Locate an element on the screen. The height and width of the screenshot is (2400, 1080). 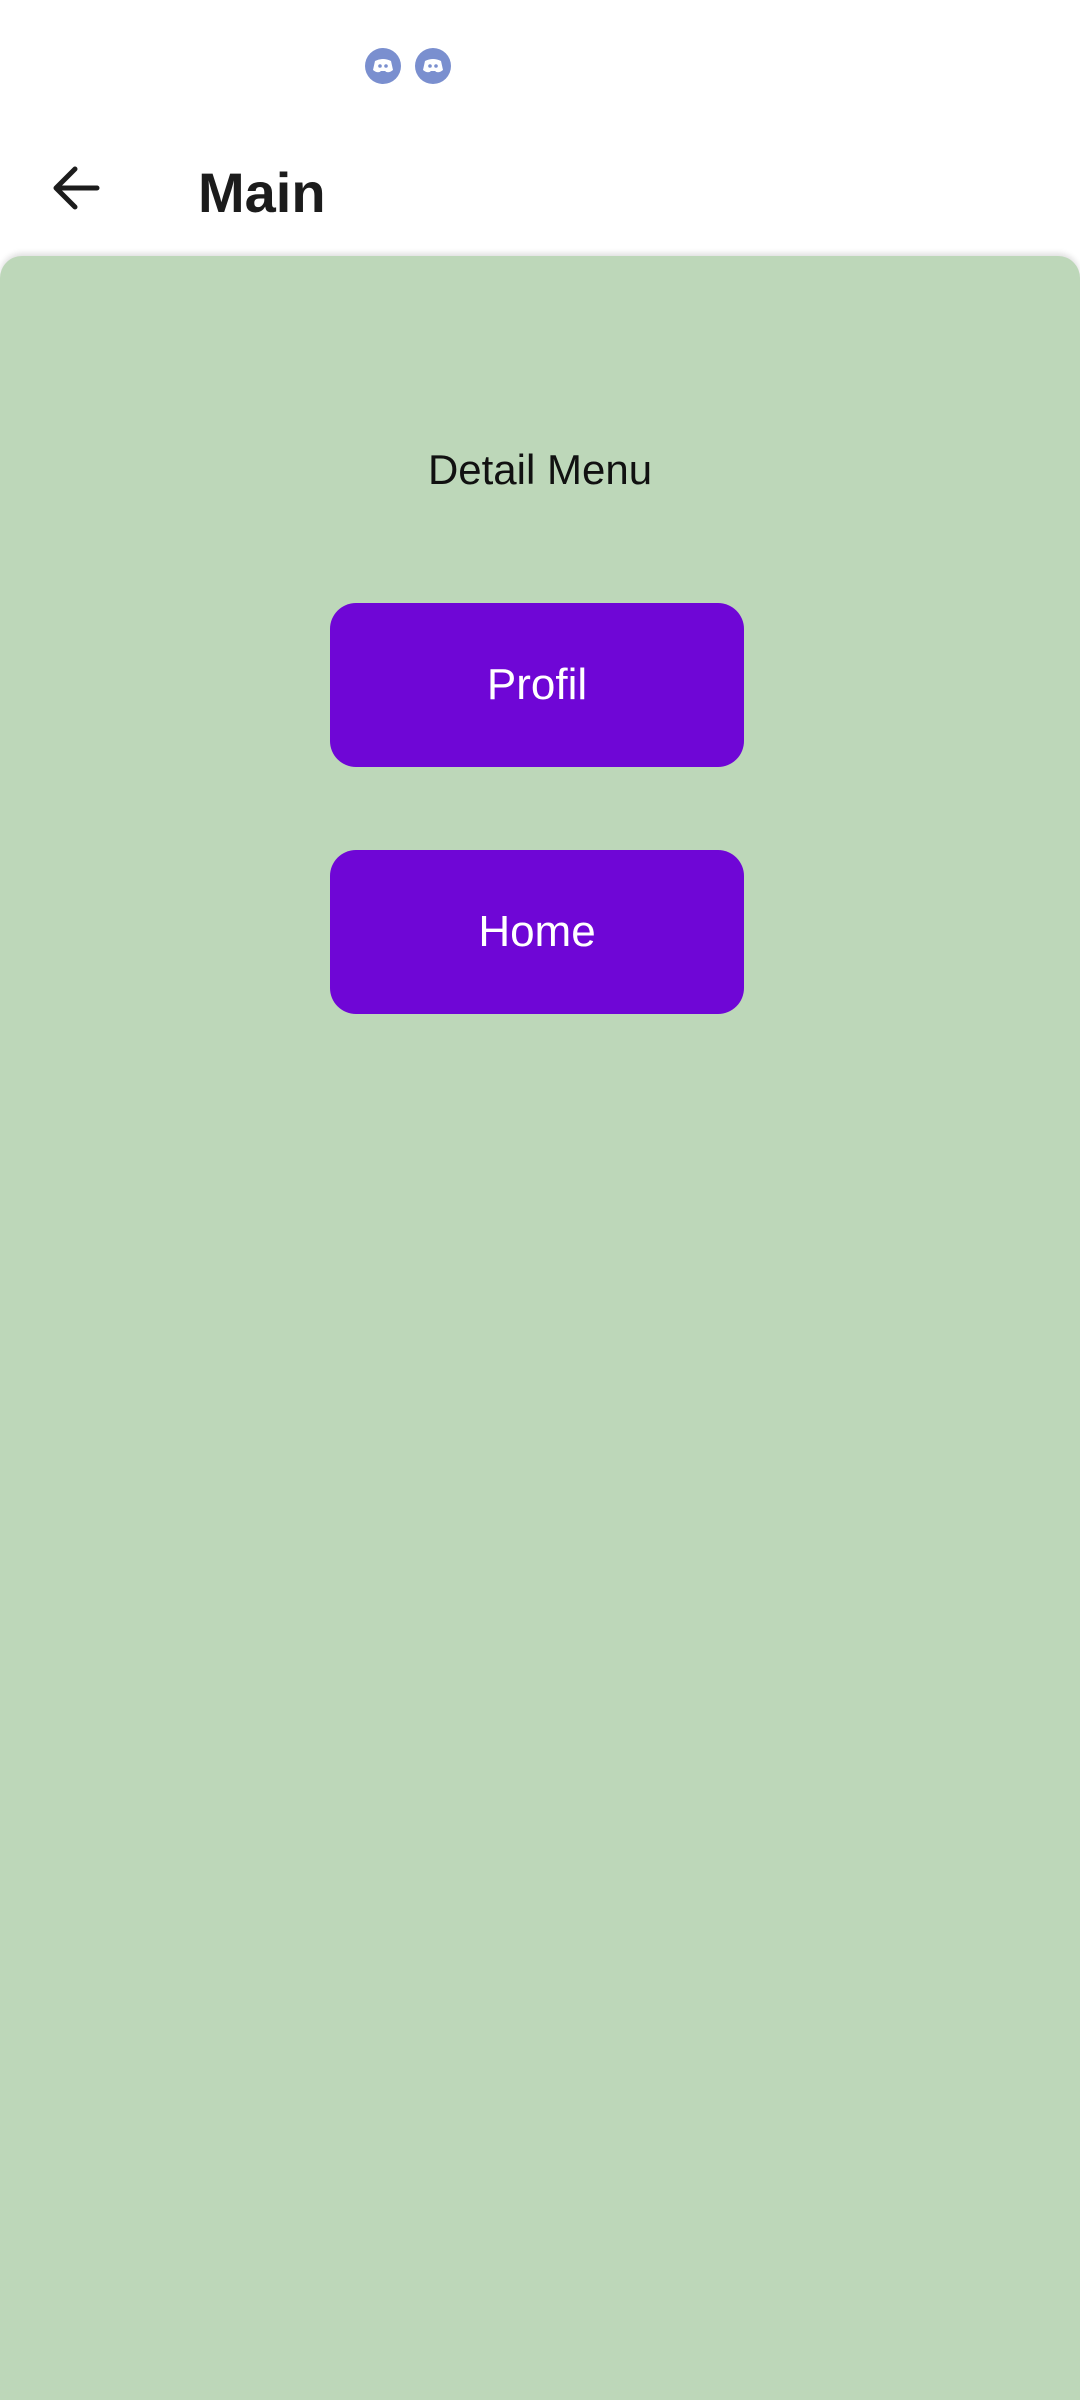
profil-button: Profil is located at coordinates (537, 685).